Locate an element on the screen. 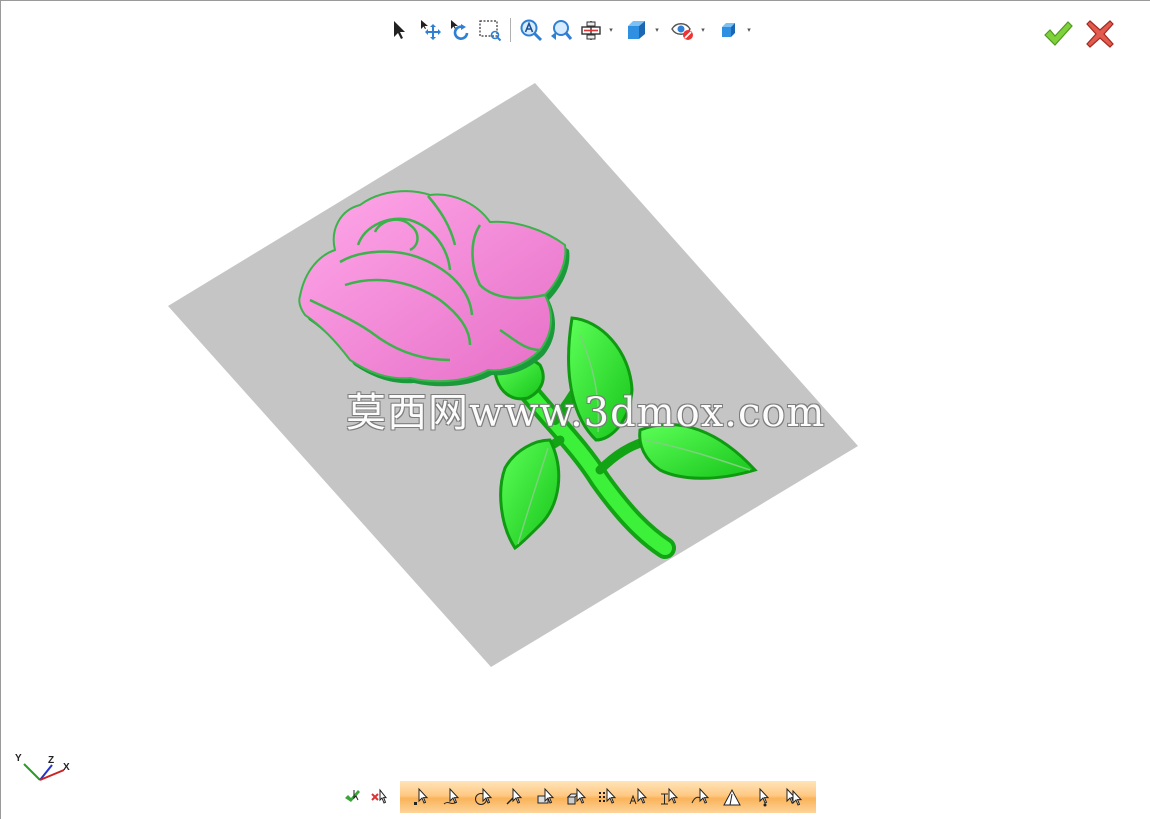  filter-face-icon is located at coordinates (546, 797).